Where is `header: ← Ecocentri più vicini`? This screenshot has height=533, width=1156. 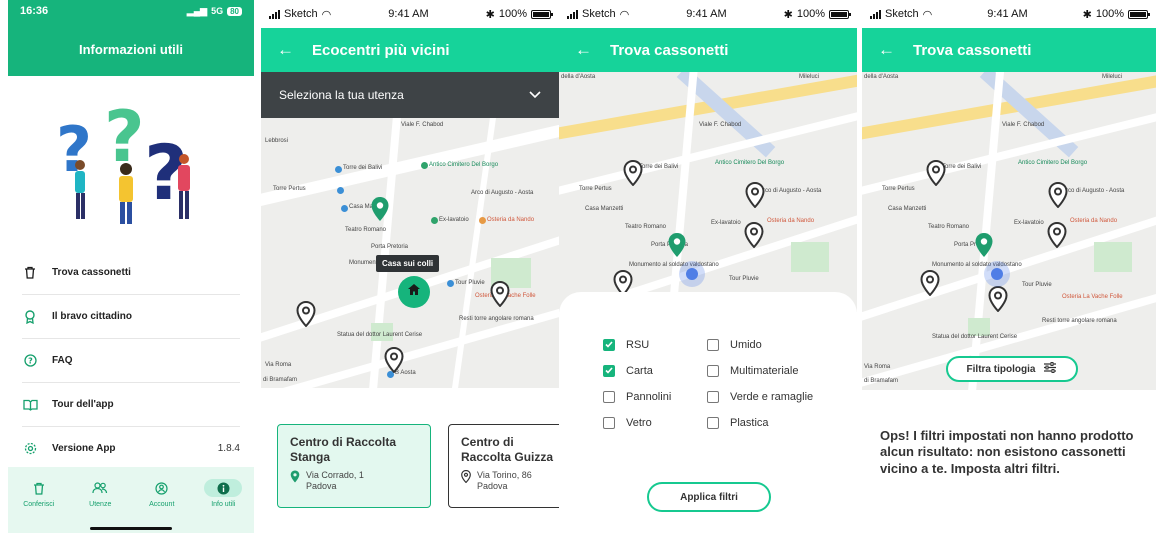
header: ← Ecocentri più vicini is located at coordinates (410, 50).